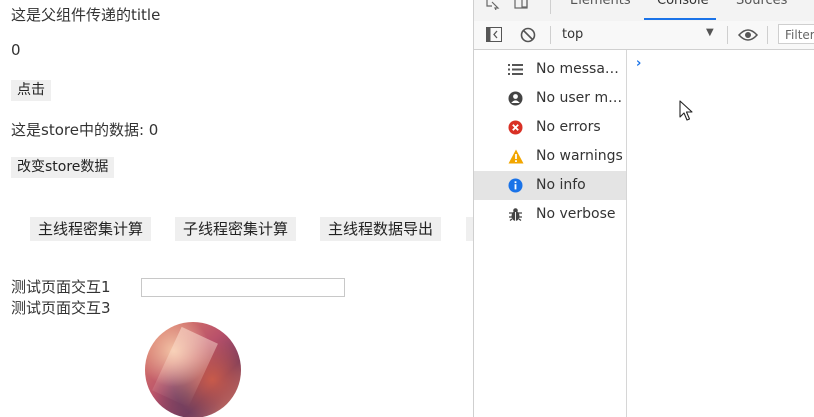  What do you see at coordinates (572, 34) in the screenshot?
I see `context-selector: top` at bounding box center [572, 34].